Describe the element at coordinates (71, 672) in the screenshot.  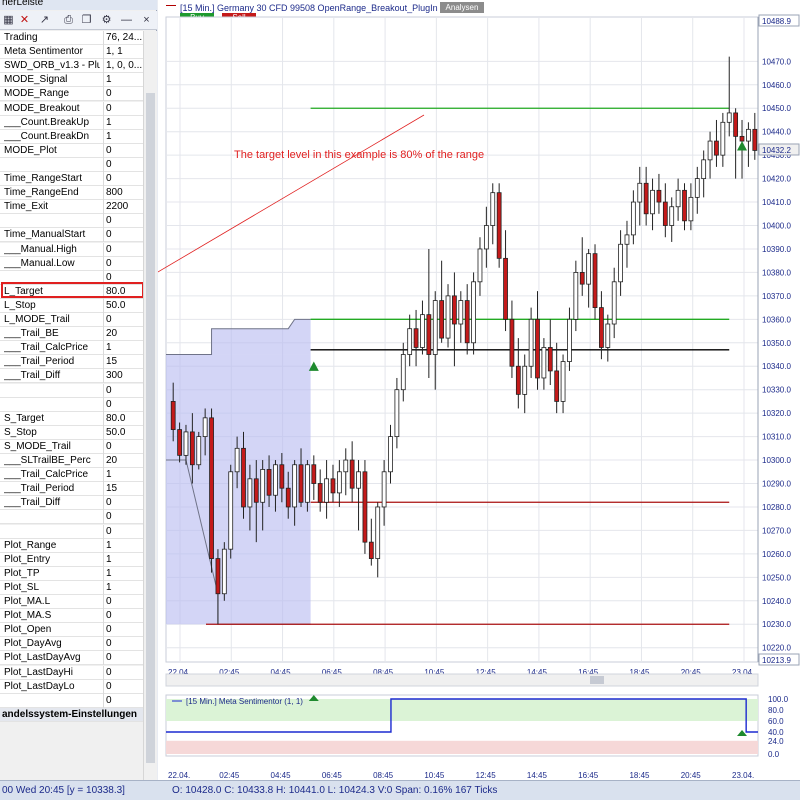
I see `property-row: Plot_LastDayHi 0` at that location.